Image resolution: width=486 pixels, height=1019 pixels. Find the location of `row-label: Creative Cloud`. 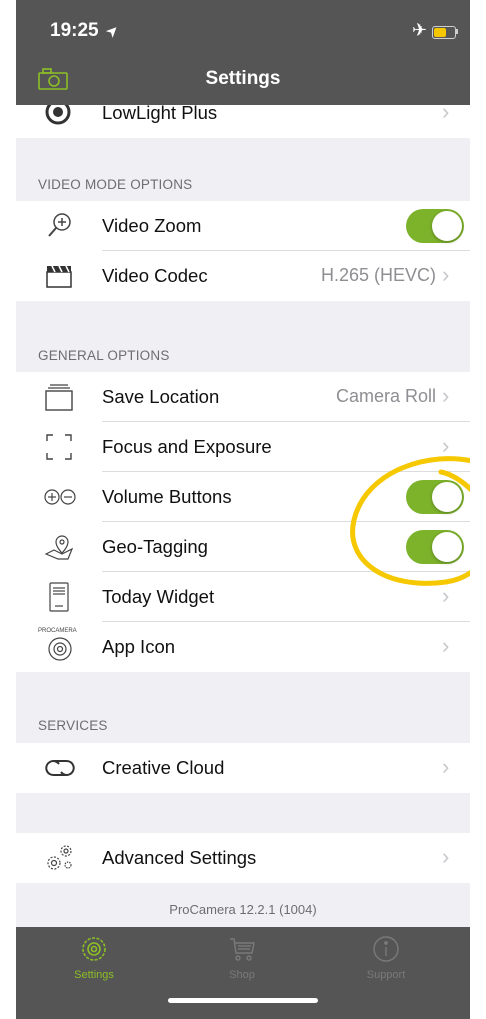

row-label: Creative Cloud is located at coordinates (163, 767).